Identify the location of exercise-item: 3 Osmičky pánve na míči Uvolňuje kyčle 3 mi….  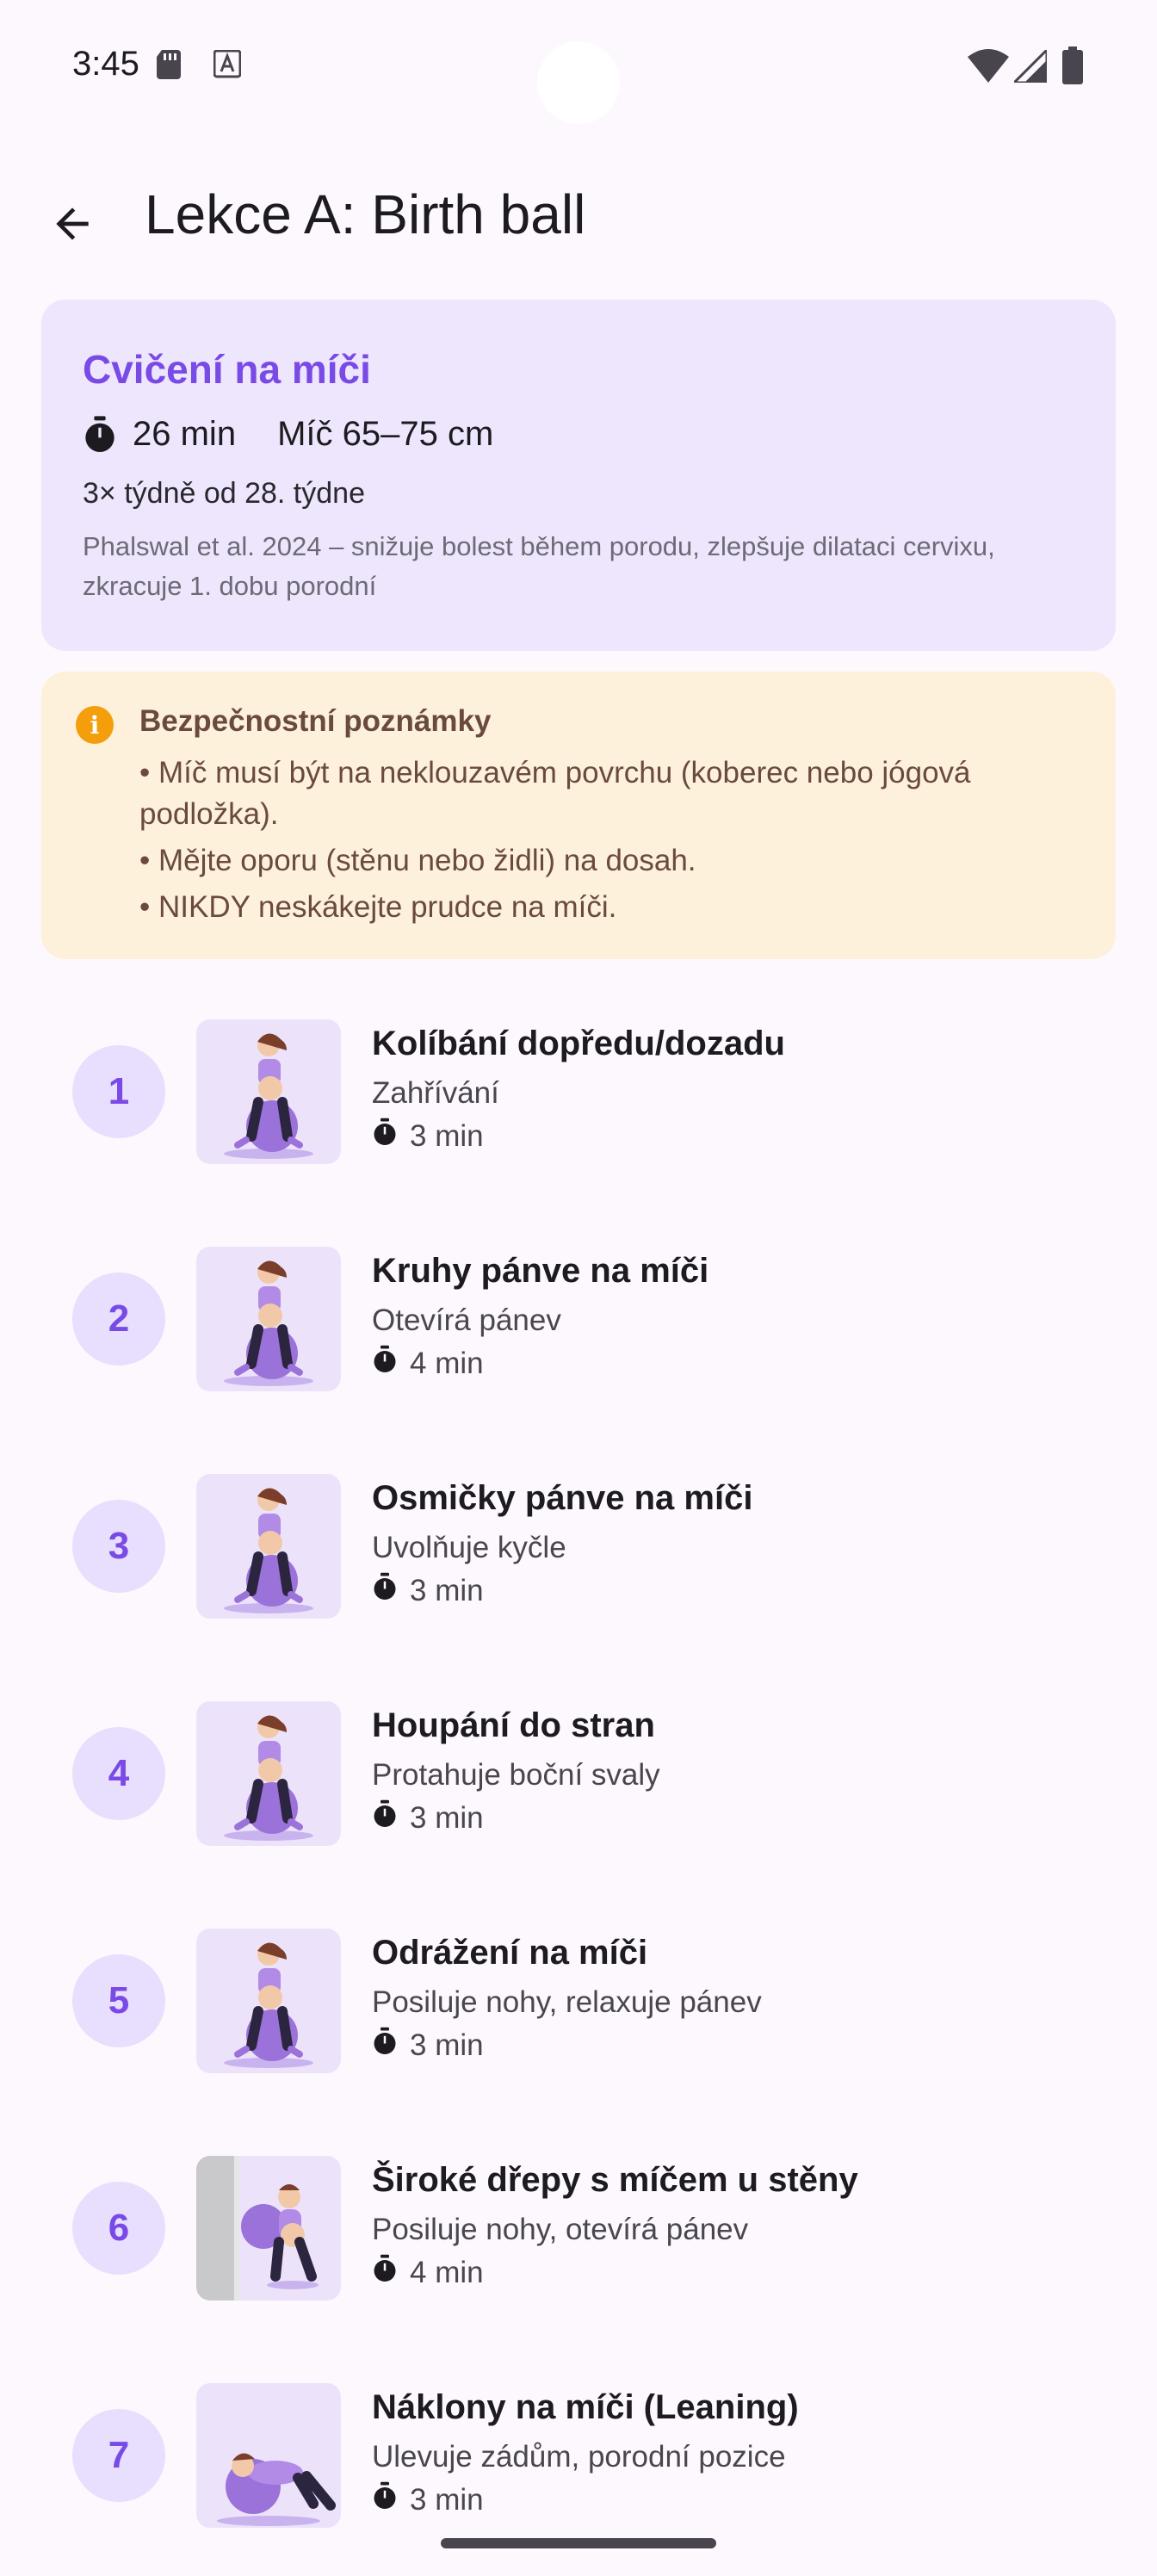
(579, 1545).